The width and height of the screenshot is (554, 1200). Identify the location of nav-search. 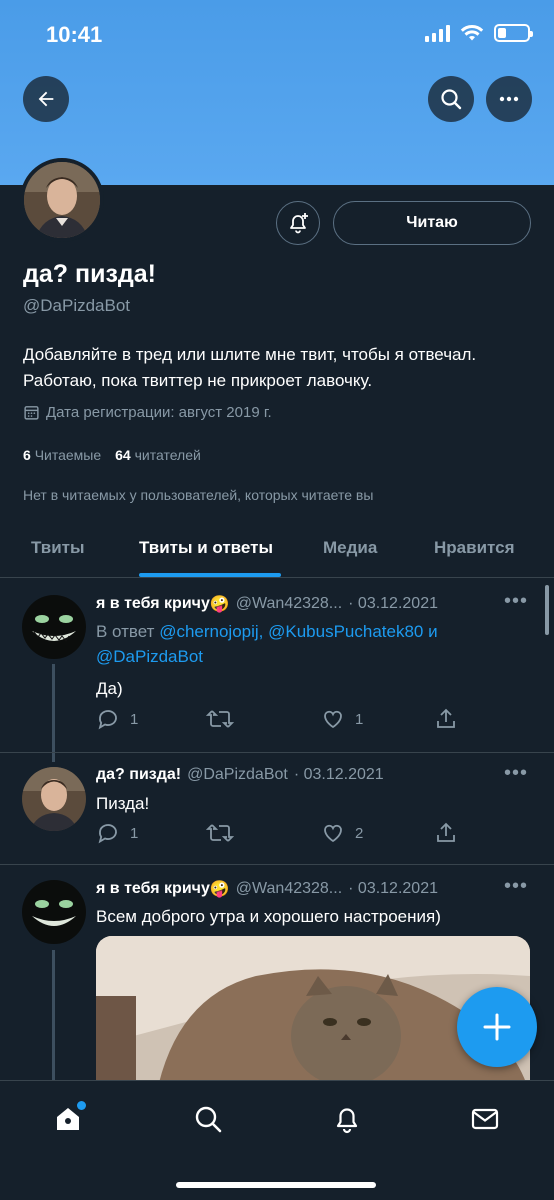
(208, 1119).